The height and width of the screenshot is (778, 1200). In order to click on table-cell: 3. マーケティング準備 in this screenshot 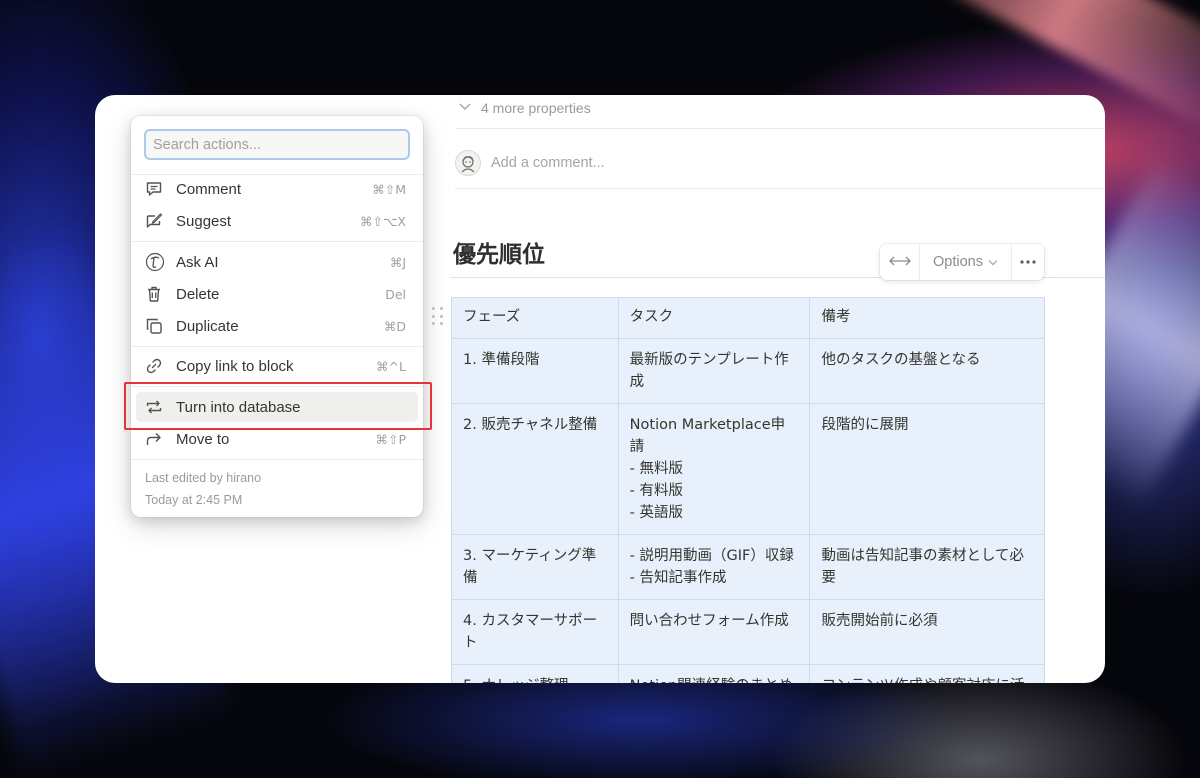, I will do `click(535, 567)`.